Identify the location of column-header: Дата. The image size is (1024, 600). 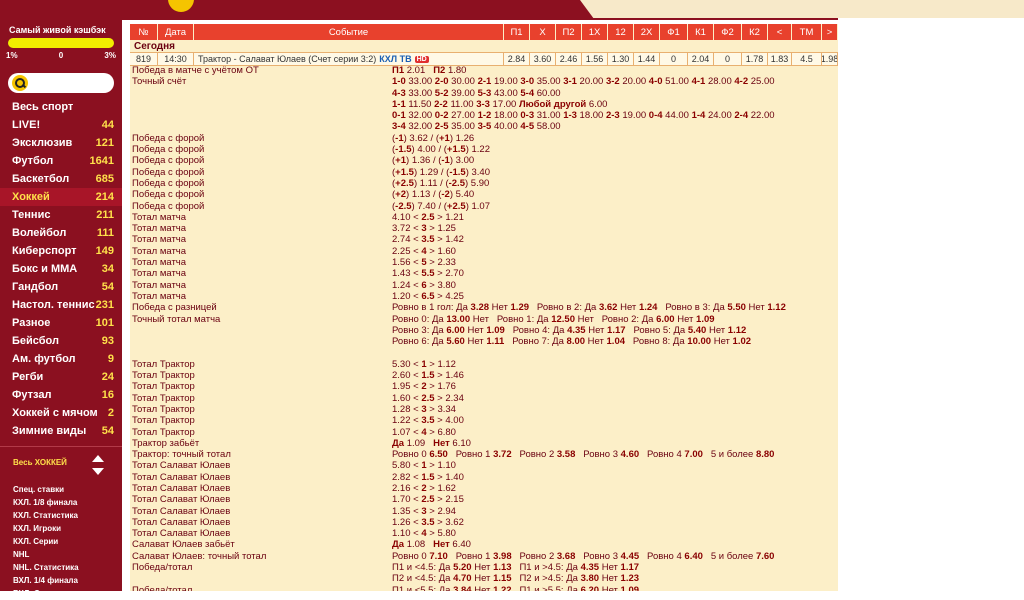
(176, 32).